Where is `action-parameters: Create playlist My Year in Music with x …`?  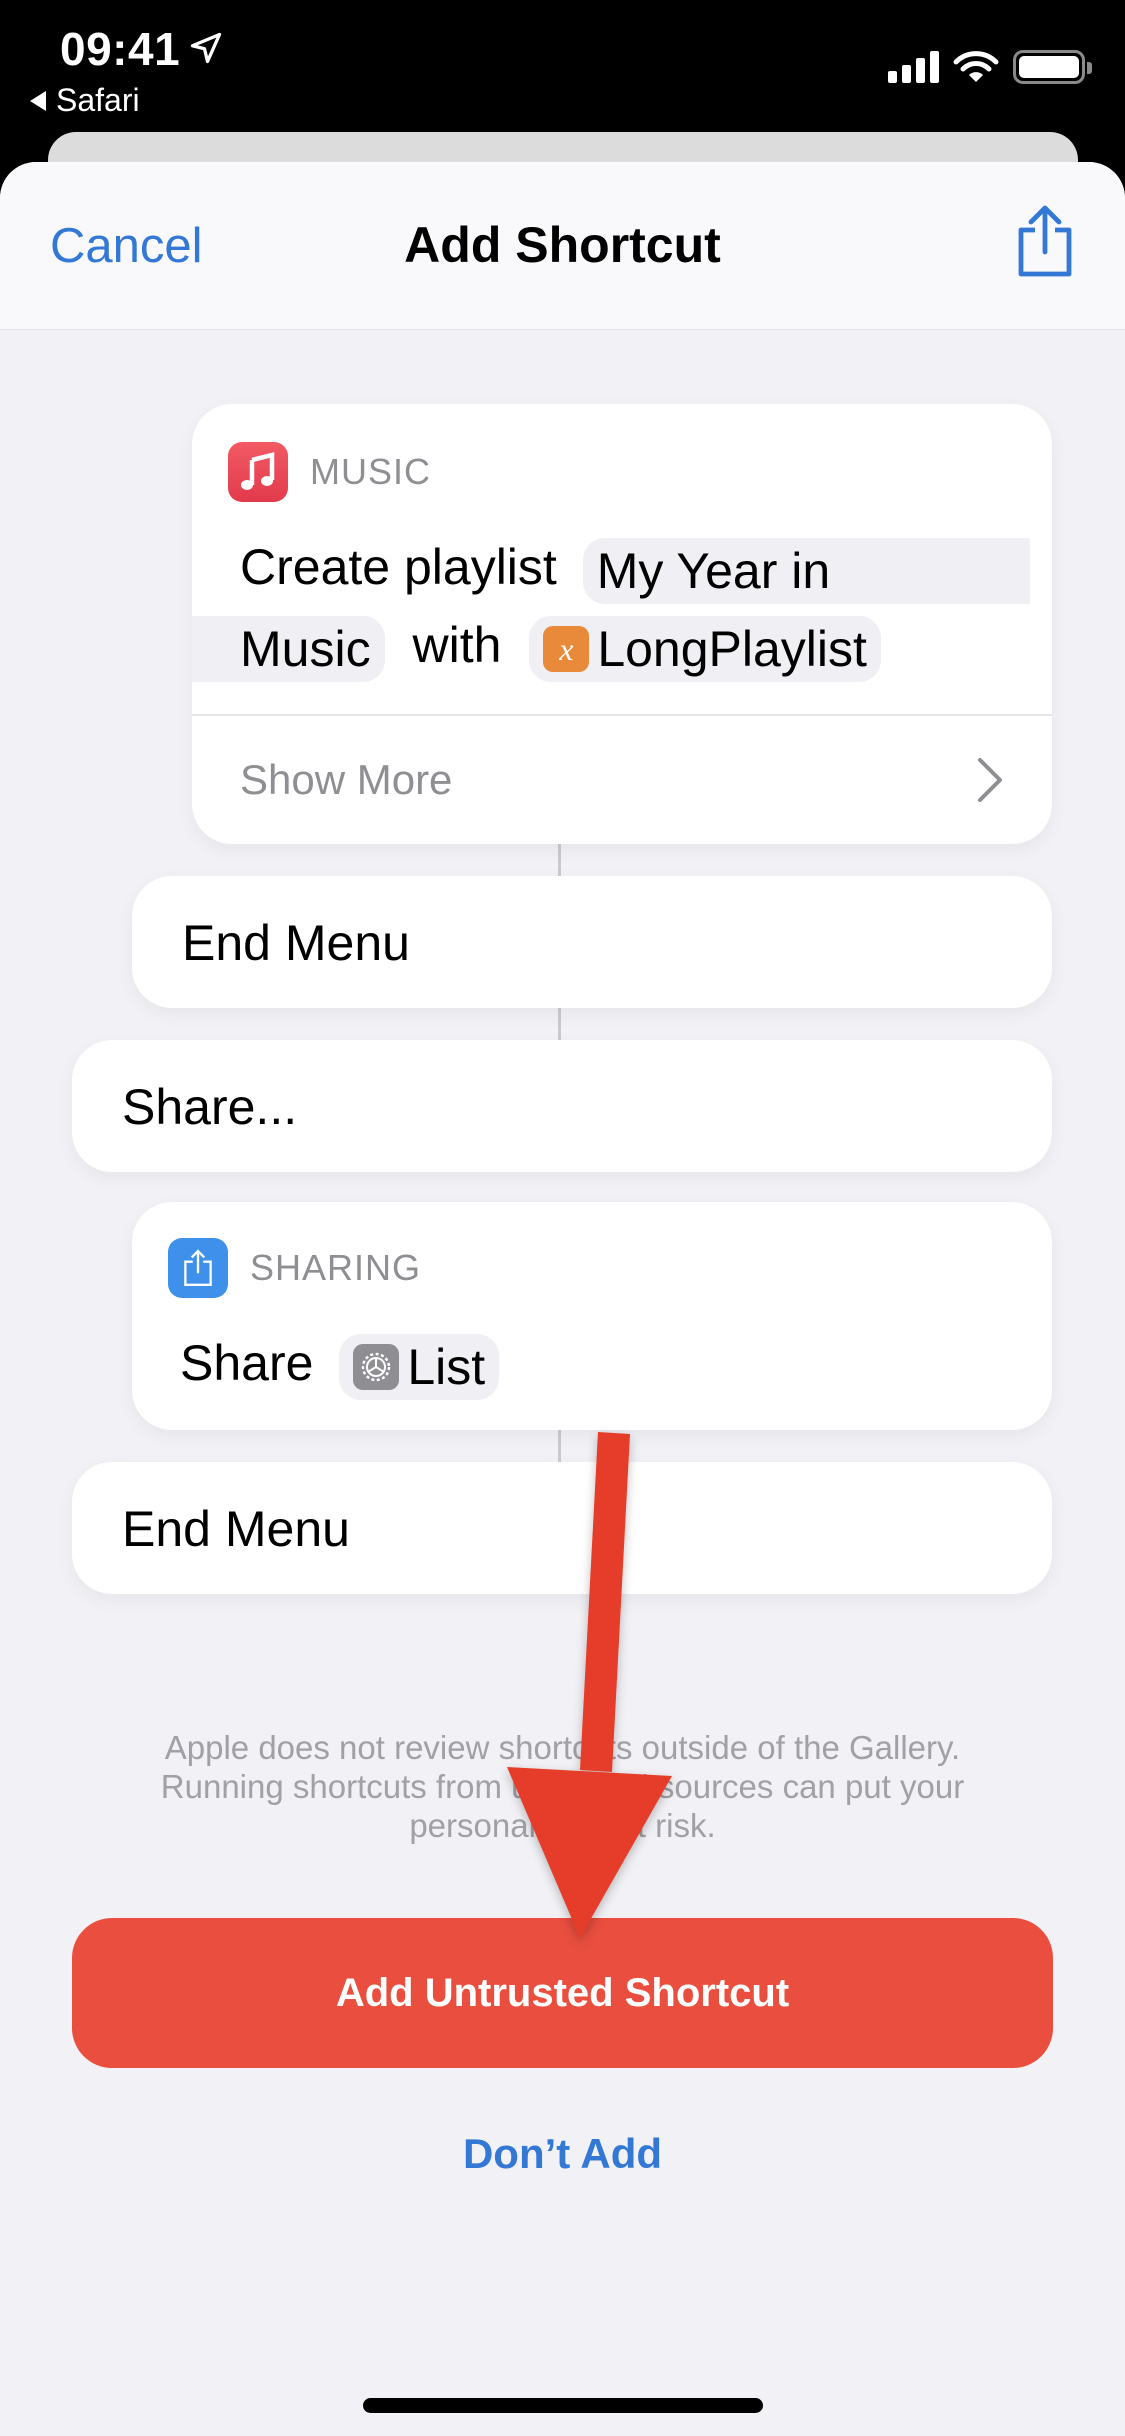 action-parameters: Create playlist My Year in Music with x … is located at coordinates (622, 606).